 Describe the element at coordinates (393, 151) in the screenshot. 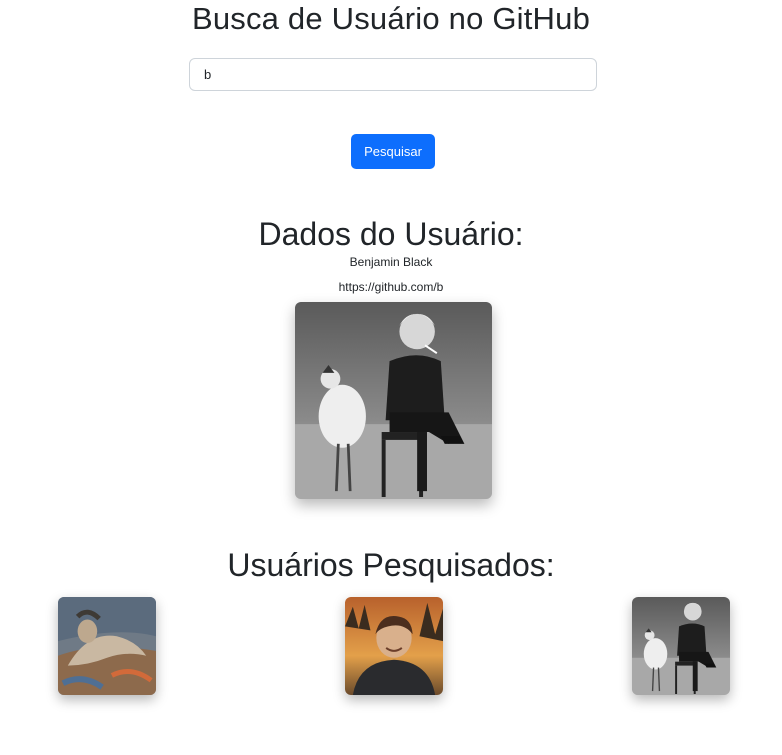

I see `search-button: Pesquisar` at that location.